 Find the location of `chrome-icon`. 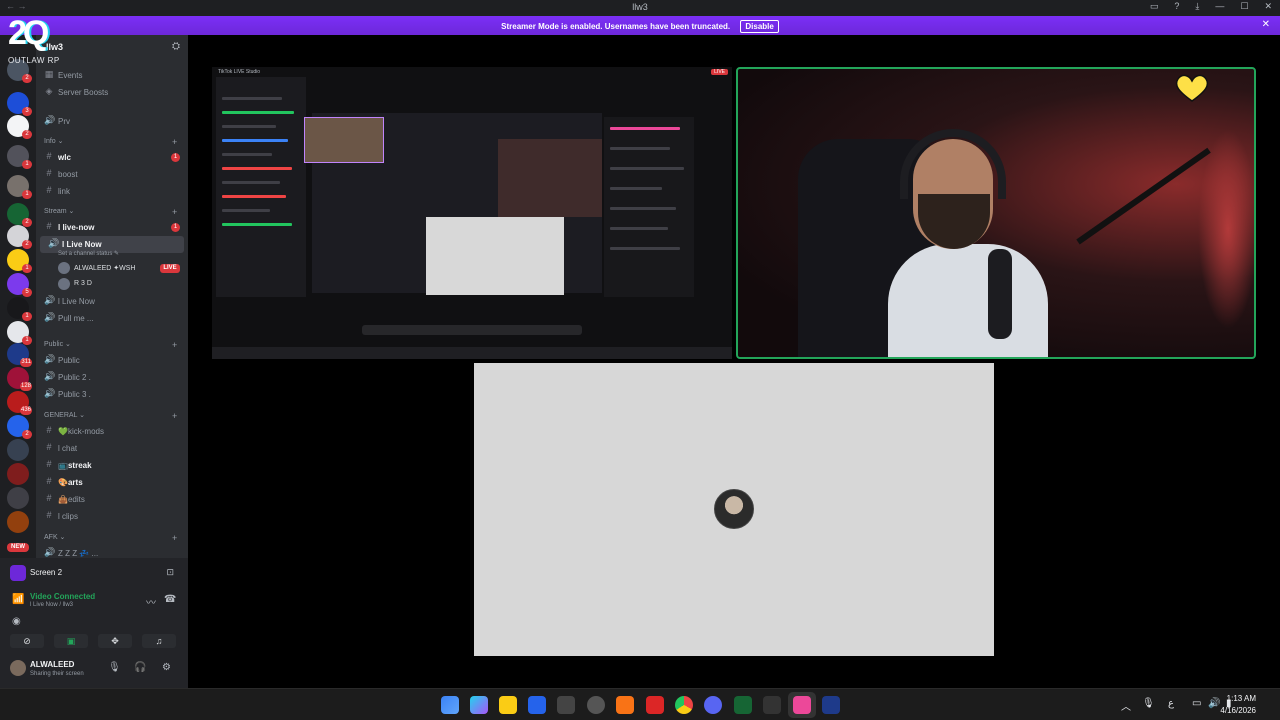

chrome-icon is located at coordinates (684, 705).